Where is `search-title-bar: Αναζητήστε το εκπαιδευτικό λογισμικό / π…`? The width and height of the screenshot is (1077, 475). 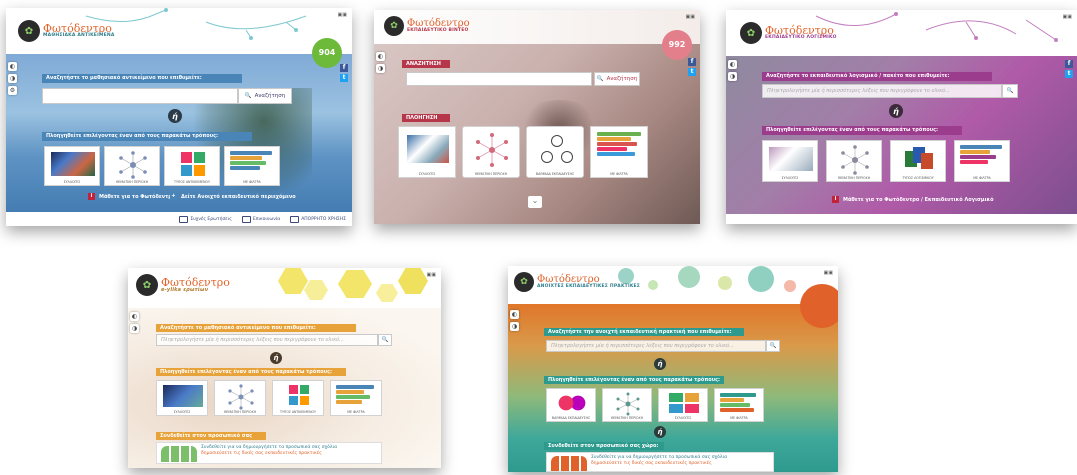 search-title-bar: Αναζητήστε το εκπαιδευτικό λογισμικό / π… is located at coordinates (877, 76).